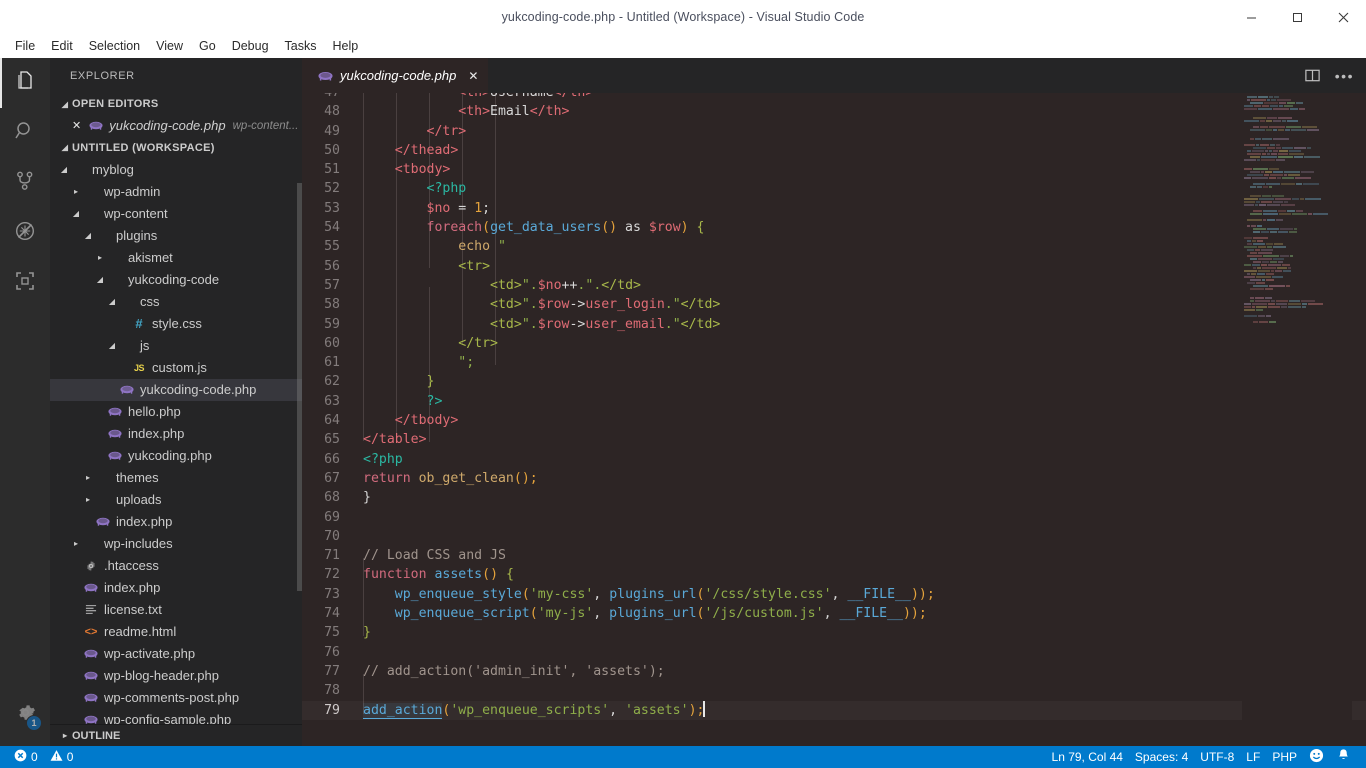 This screenshot has width=1366, height=768. I want to click on tree-item-yukcoding-code: yukcoding-code, so click(176, 280).